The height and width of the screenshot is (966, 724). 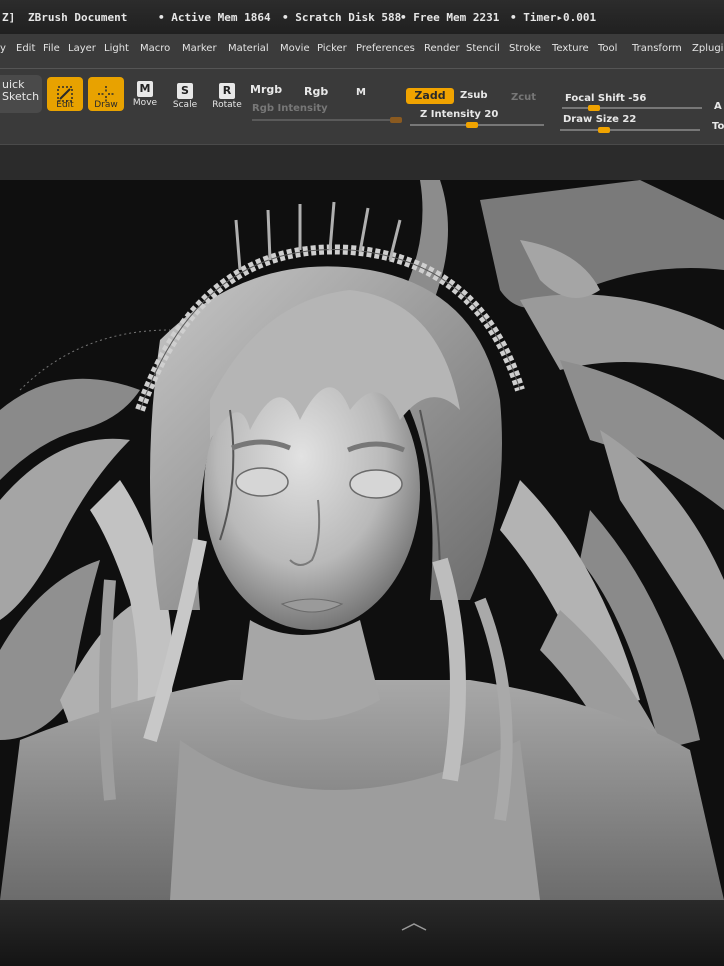 I want to click on draw-button: Draw, so click(x=106, y=94).